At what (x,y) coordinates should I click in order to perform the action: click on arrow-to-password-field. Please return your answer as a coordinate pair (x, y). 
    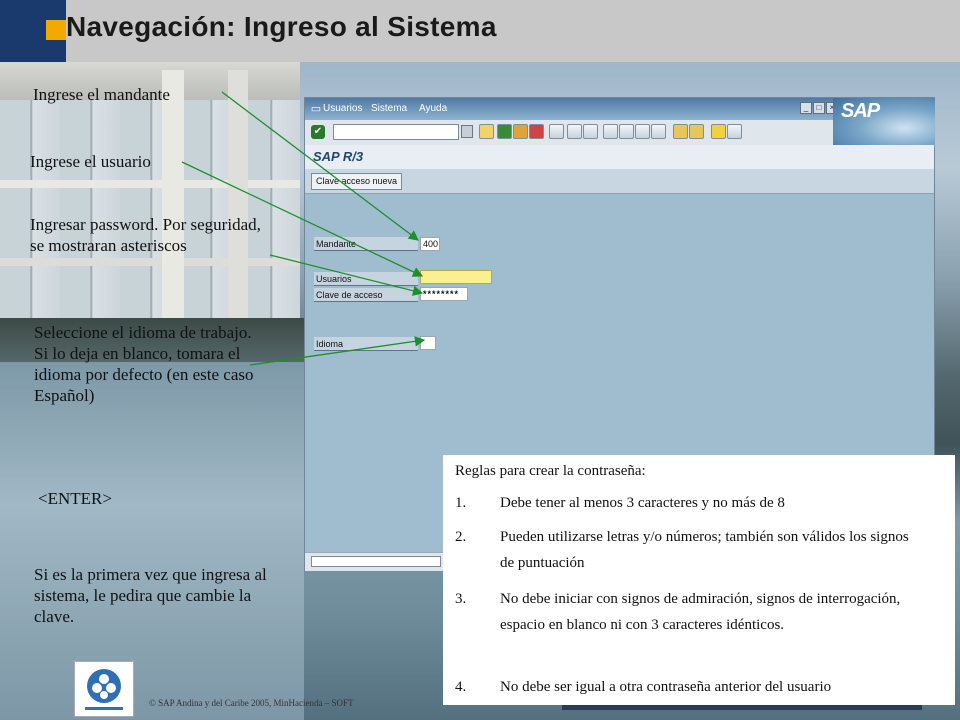
    Looking at the image, I should click on (346, 275).